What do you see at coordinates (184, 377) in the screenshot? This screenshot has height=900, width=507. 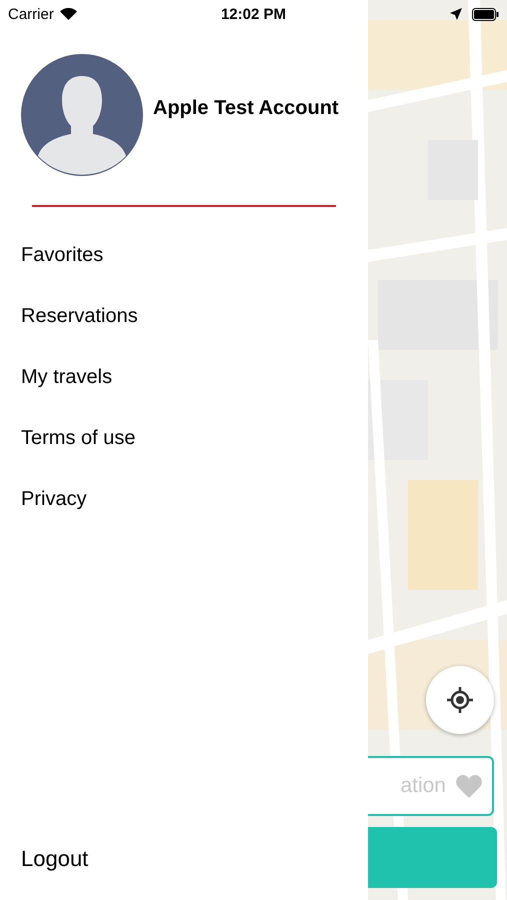 I see `menu-item: My travels` at bounding box center [184, 377].